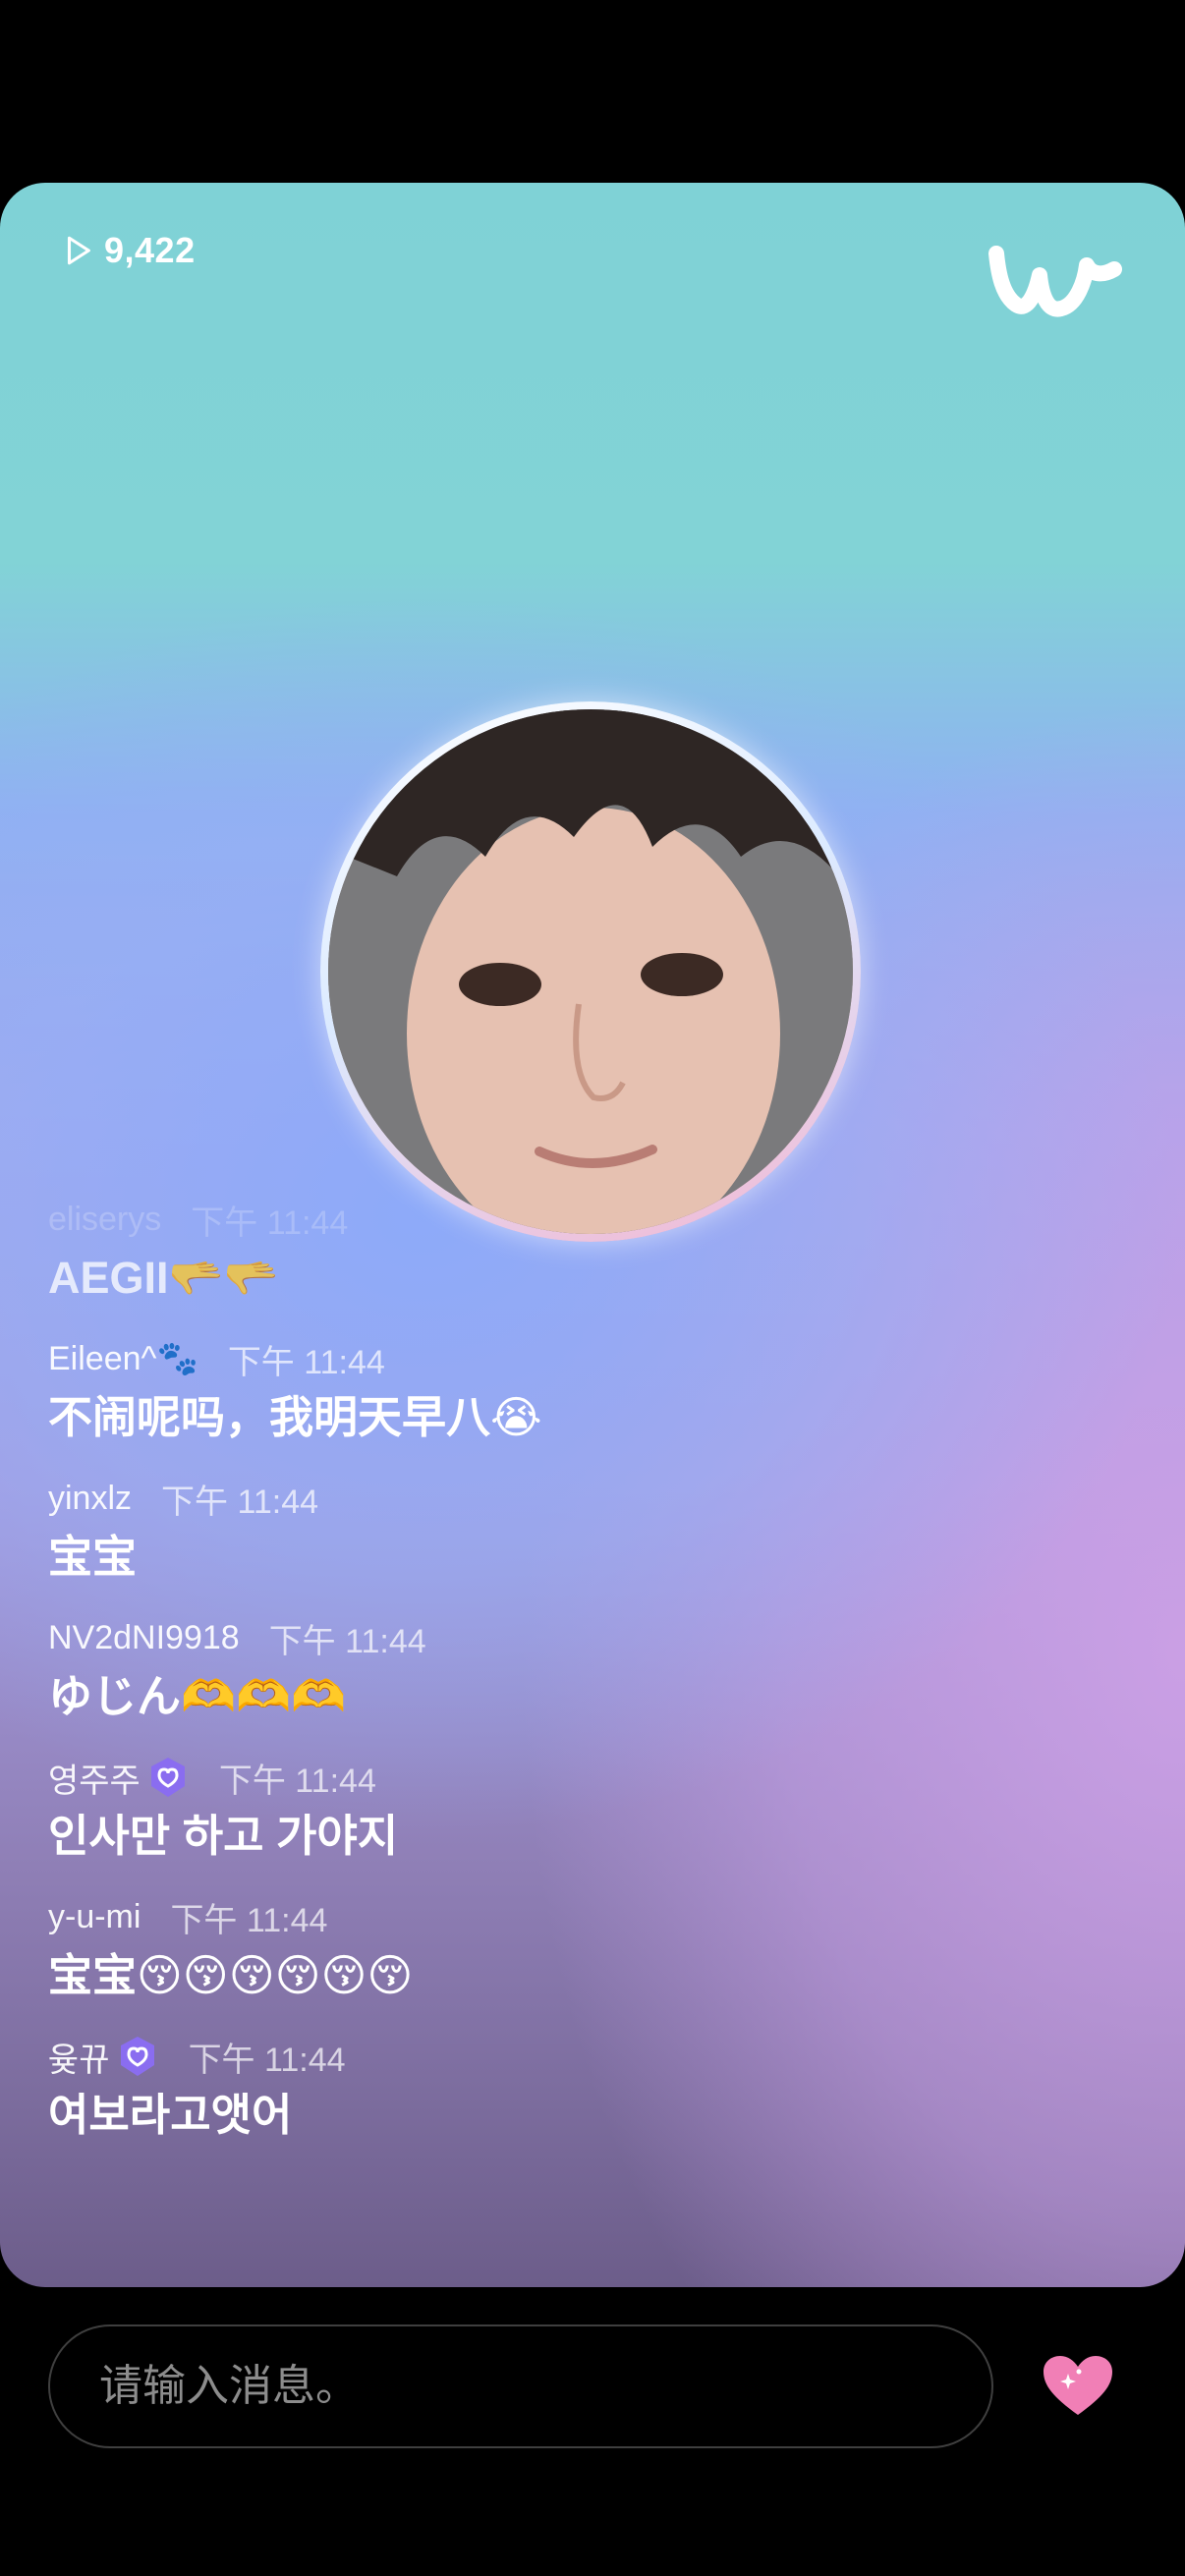 Image resolution: width=1185 pixels, height=2576 pixels. Describe the element at coordinates (589, 1533) in the screenshot. I see `chat-message: yinxlz 下午 11:44 宝宝` at that location.